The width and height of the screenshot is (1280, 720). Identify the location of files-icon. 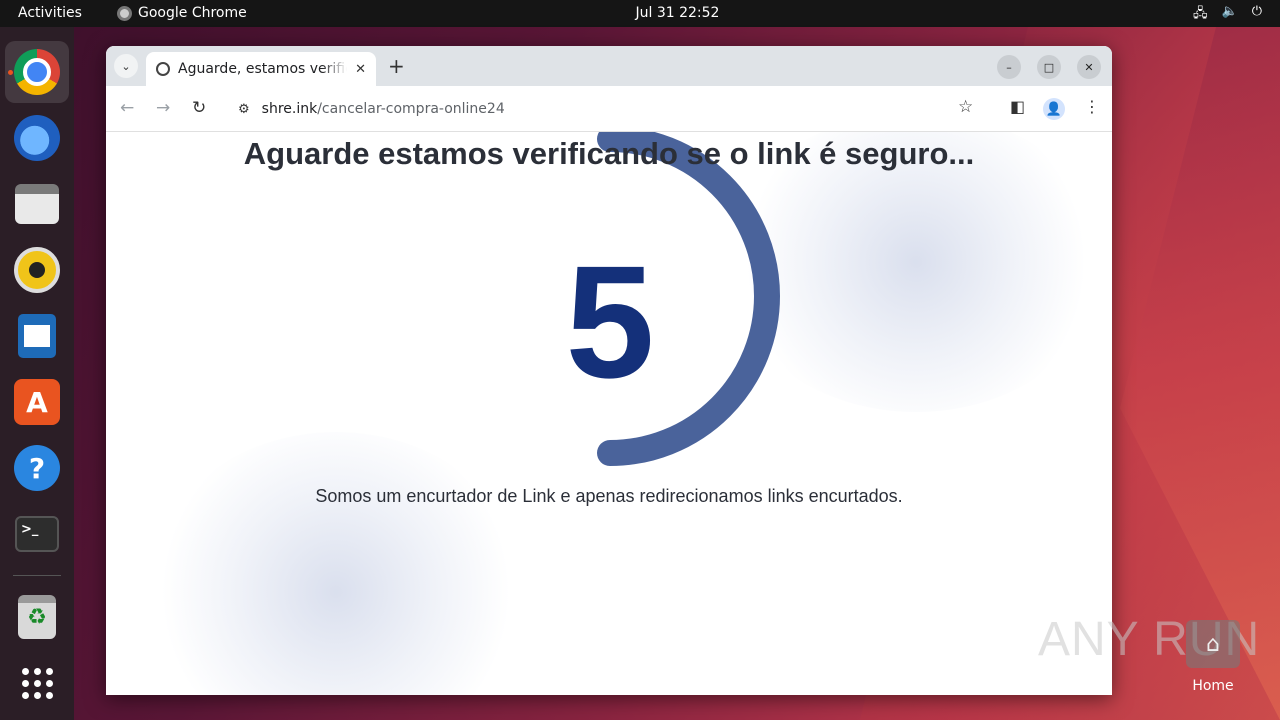
(37, 204).